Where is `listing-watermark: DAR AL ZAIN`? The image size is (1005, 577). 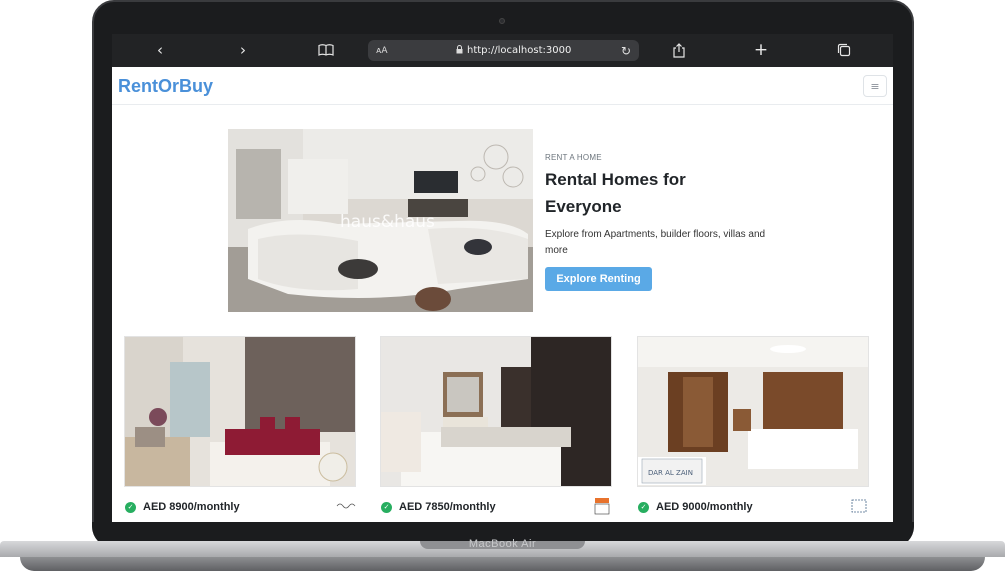 listing-watermark: DAR AL ZAIN is located at coordinates (670, 473).